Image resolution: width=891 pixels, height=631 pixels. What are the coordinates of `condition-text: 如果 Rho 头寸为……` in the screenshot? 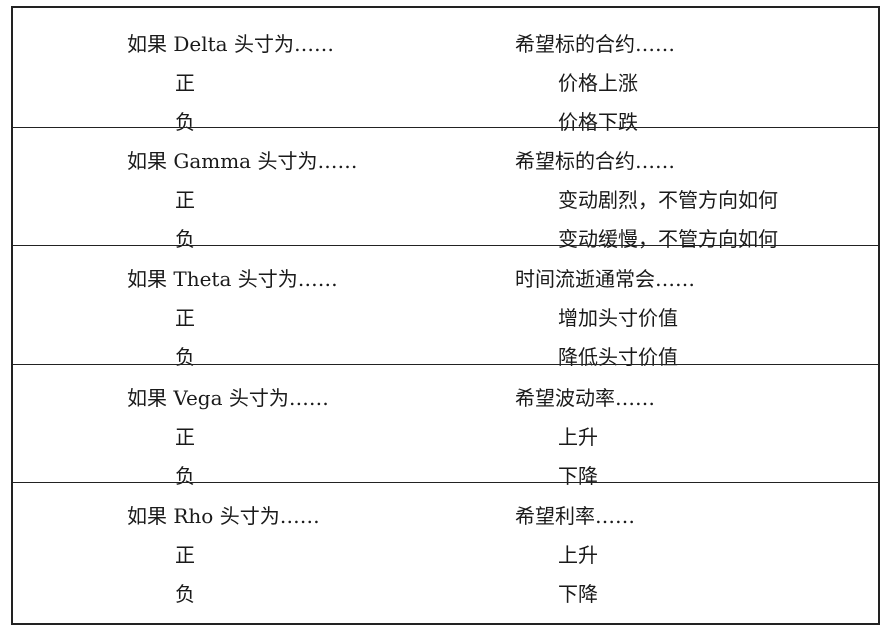 It's located at (223, 516).